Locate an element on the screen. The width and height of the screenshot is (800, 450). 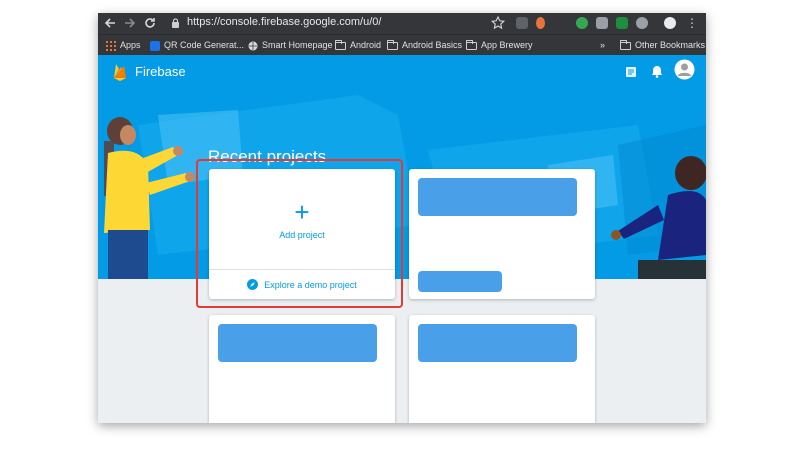
back-arrow-icon is located at coordinates (110, 23).